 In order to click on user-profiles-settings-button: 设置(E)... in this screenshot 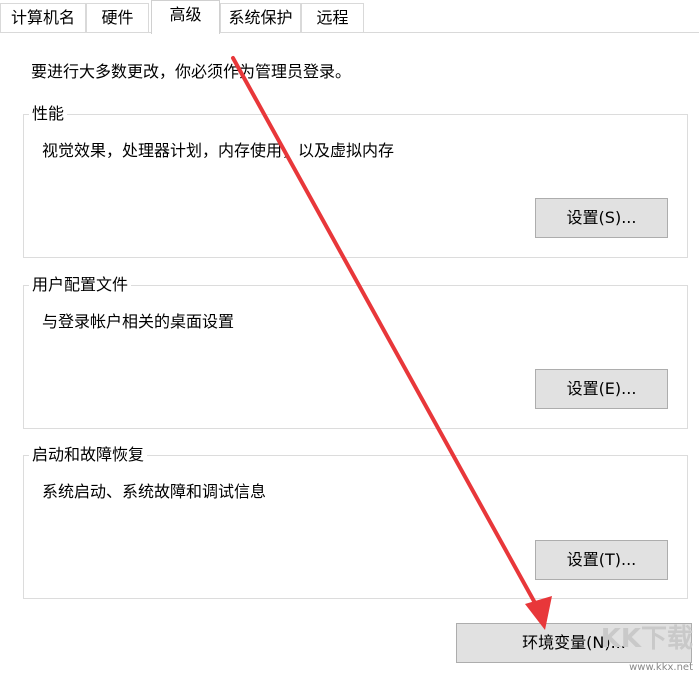, I will do `click(601, 389)`.